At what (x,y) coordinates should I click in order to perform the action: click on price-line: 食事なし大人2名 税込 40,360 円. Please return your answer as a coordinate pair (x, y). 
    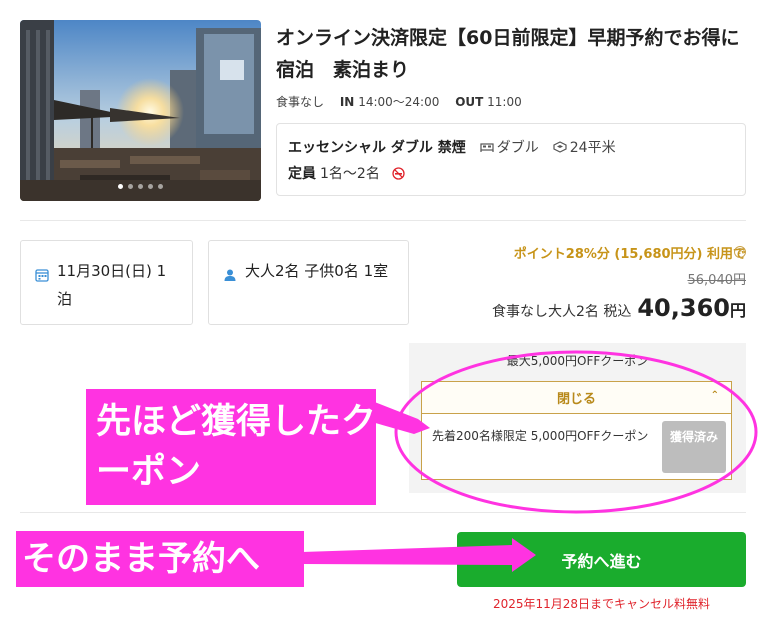
    Looking at the image, I should click on (619, 308).